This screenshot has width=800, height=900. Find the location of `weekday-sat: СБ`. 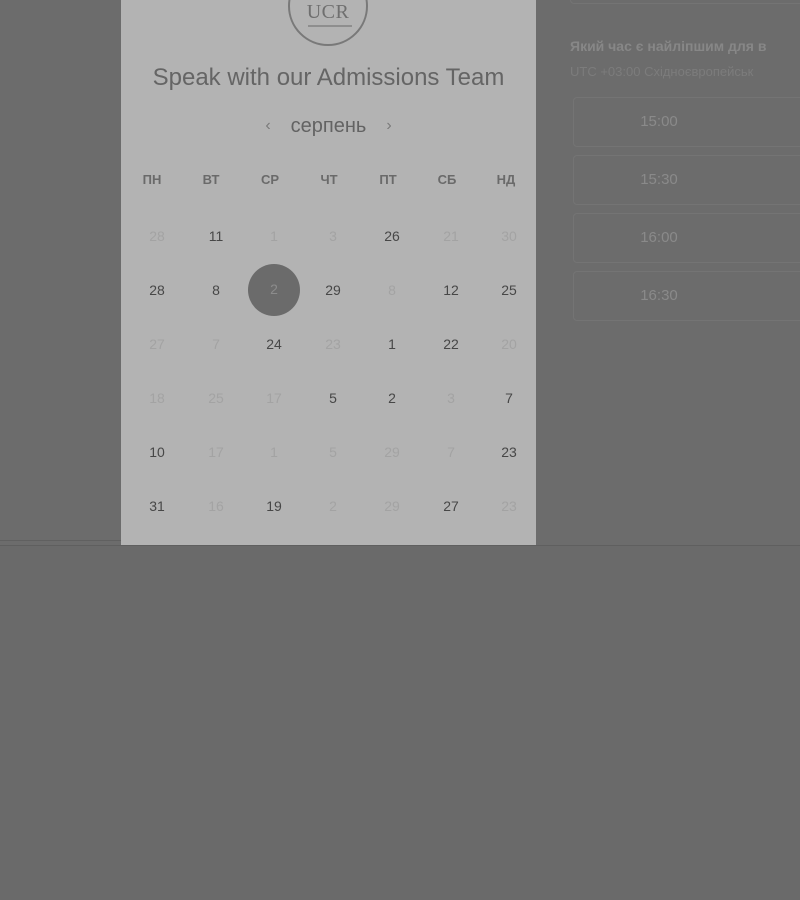

weekday-sat: СБ is located at coordinates (447, 179).